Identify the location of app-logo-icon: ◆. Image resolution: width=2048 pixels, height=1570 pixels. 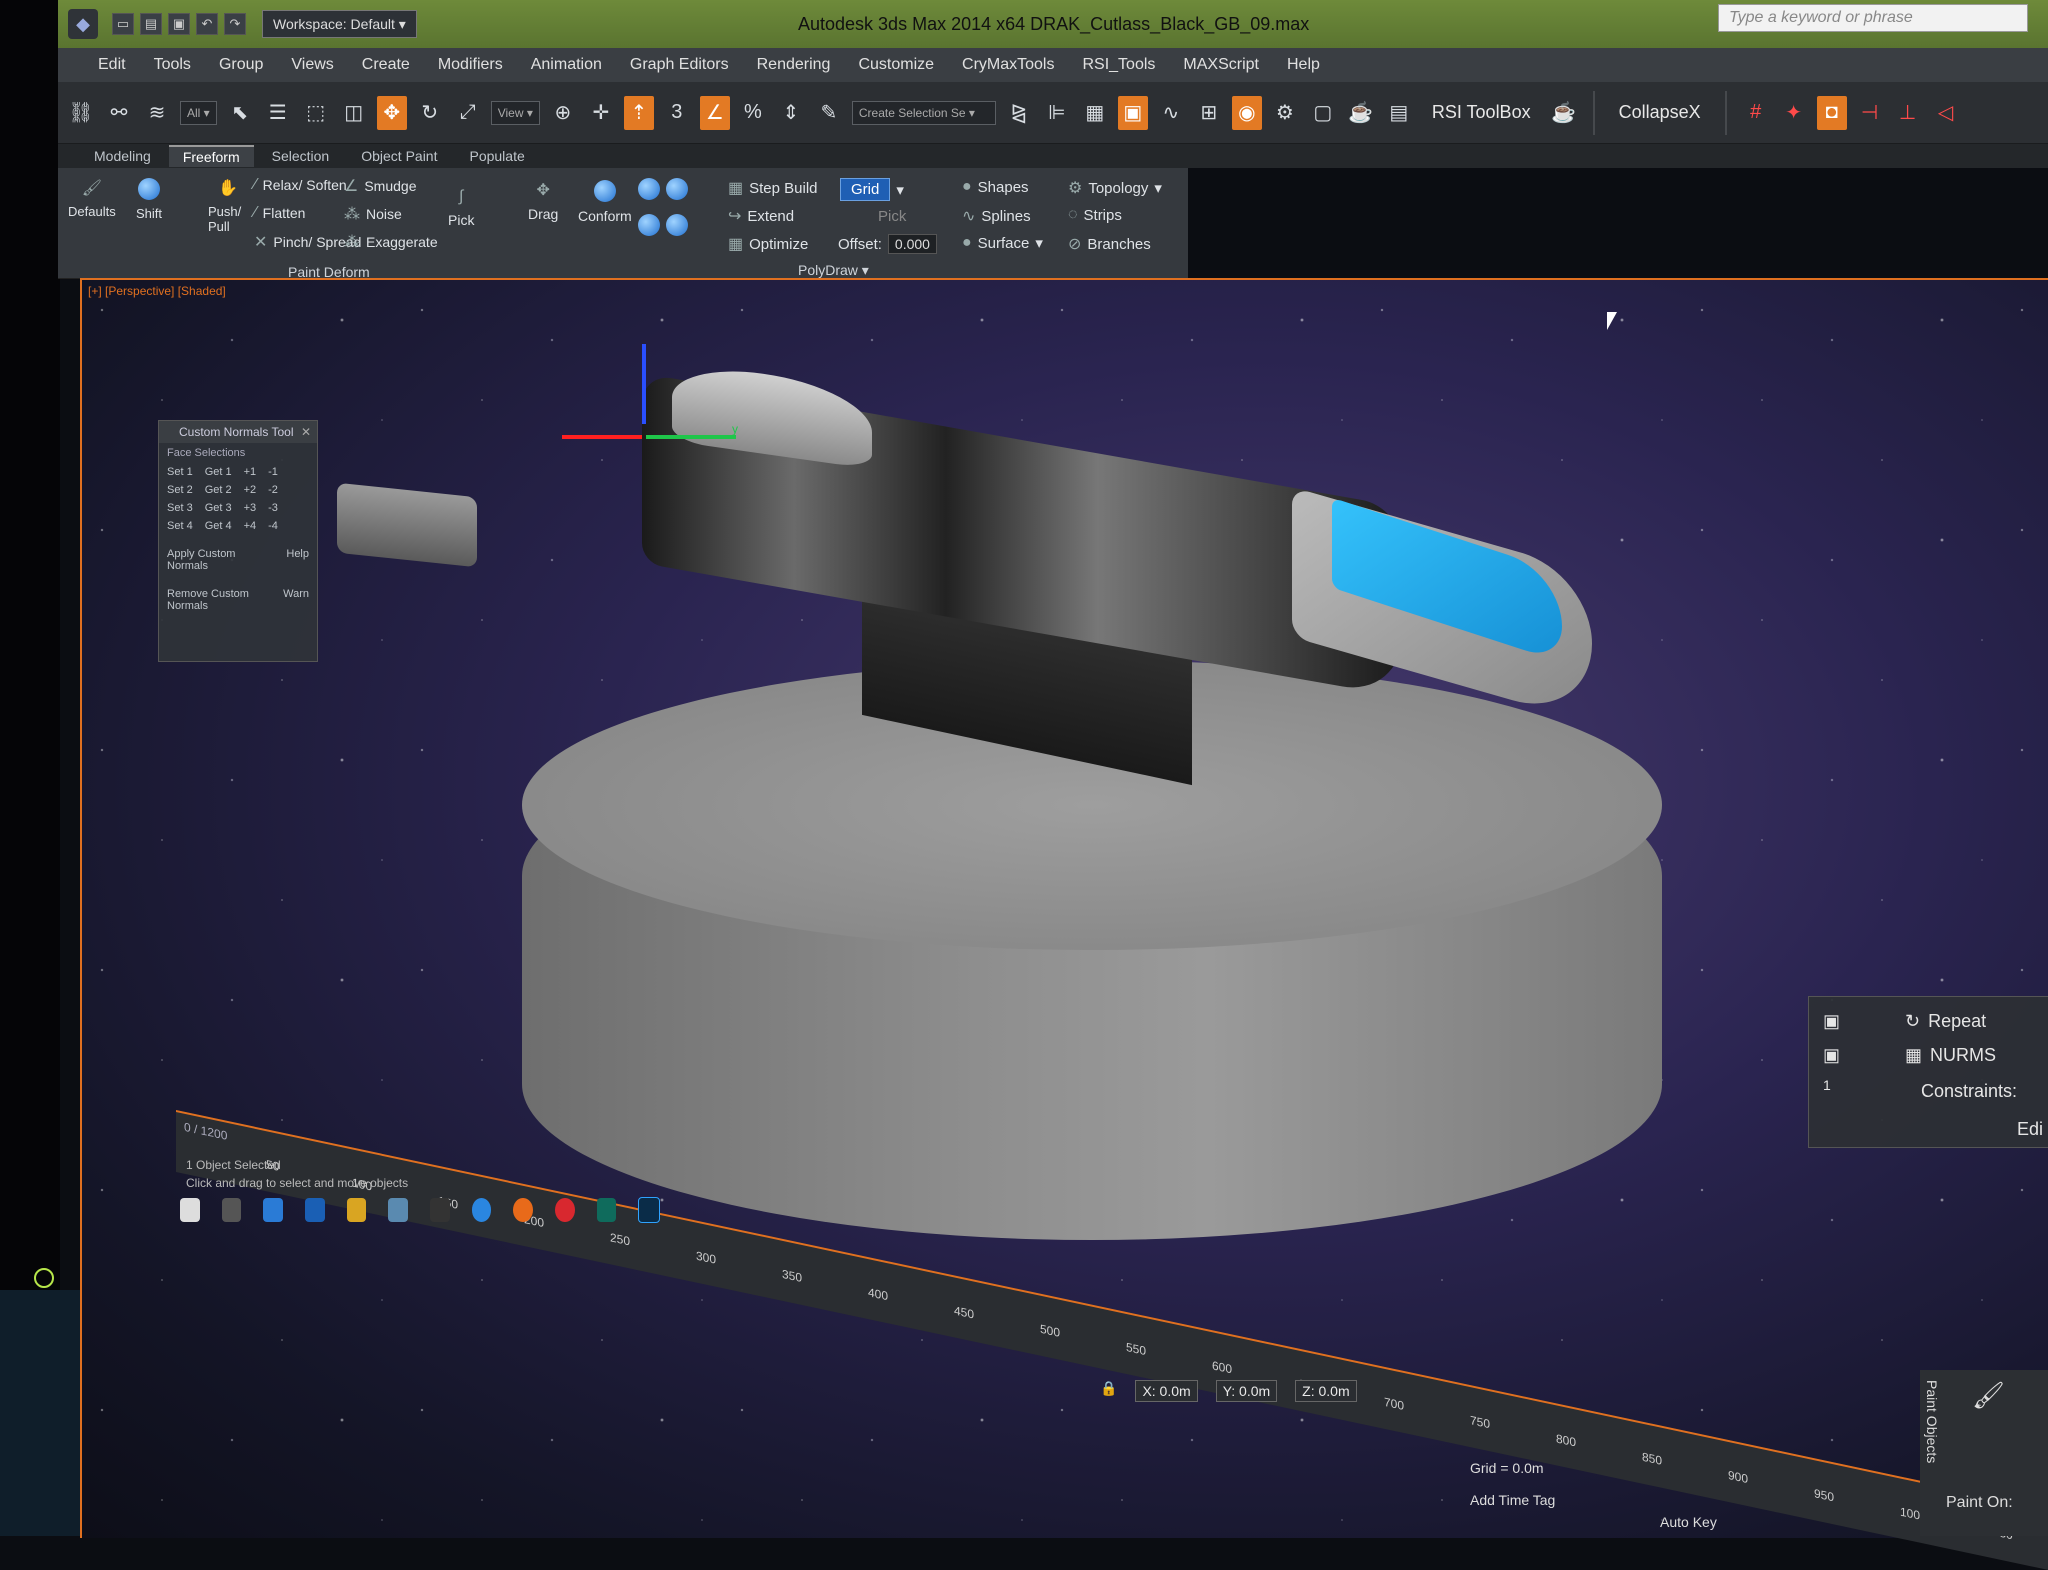
(83, 24).